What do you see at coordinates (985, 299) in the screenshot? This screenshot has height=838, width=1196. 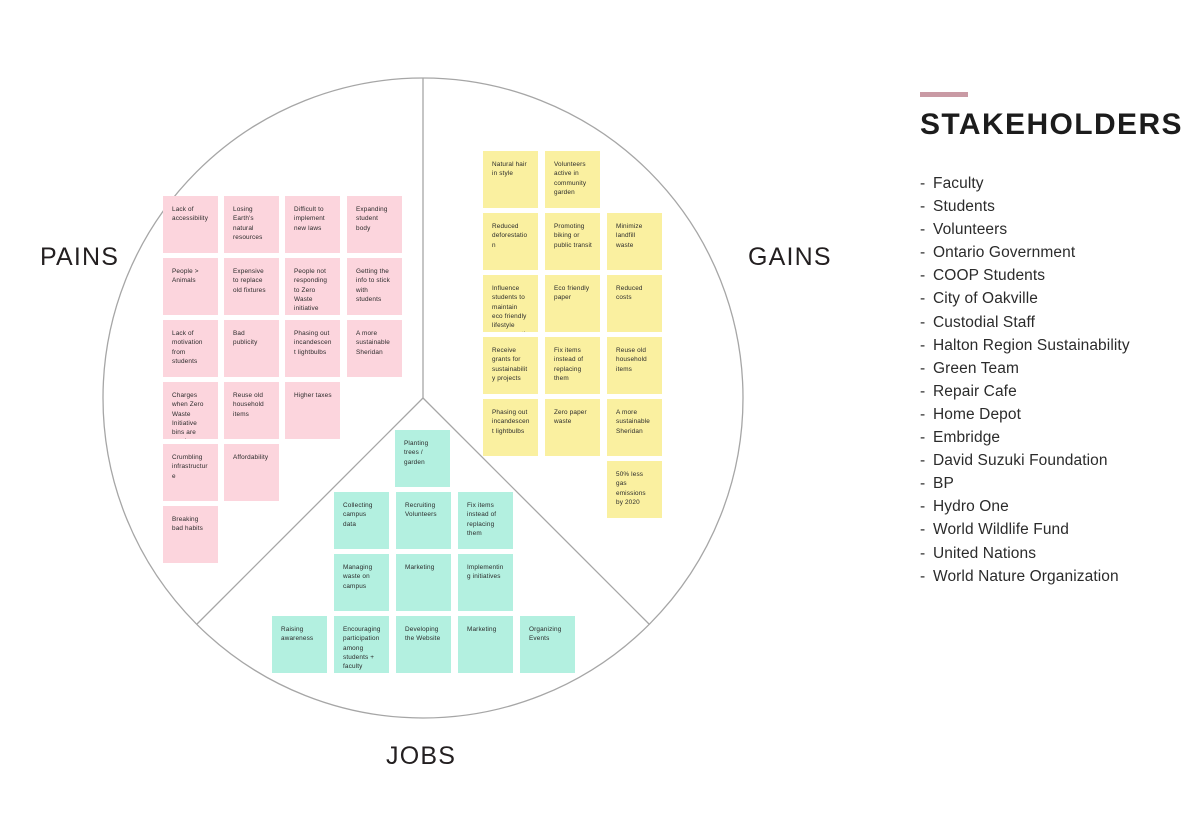 I see `stakeholder-label: City of Oakville` at bounding box center [985, 299].